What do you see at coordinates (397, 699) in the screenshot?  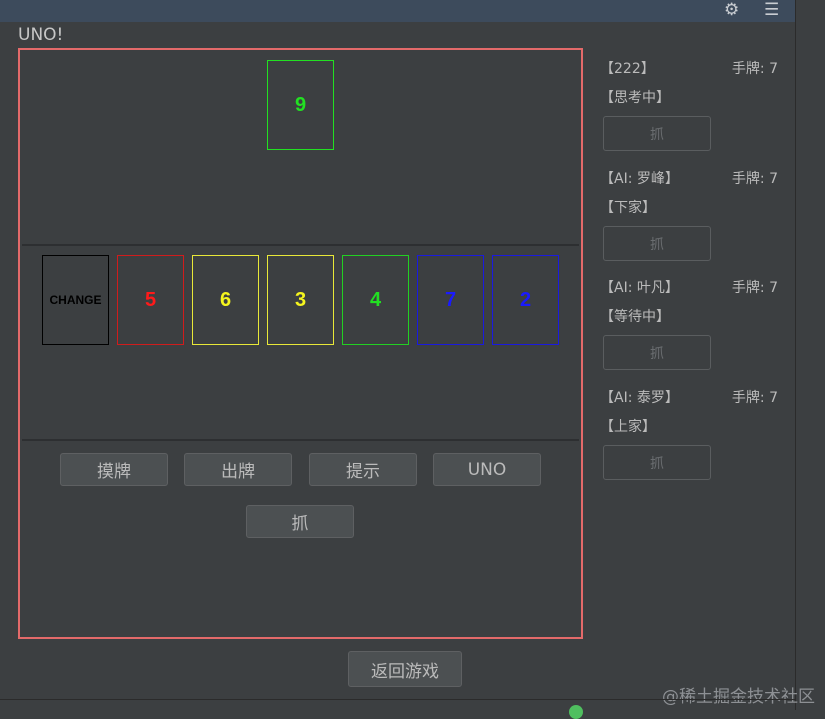 I see `status-bar-border` at bounding box center [397, 699].